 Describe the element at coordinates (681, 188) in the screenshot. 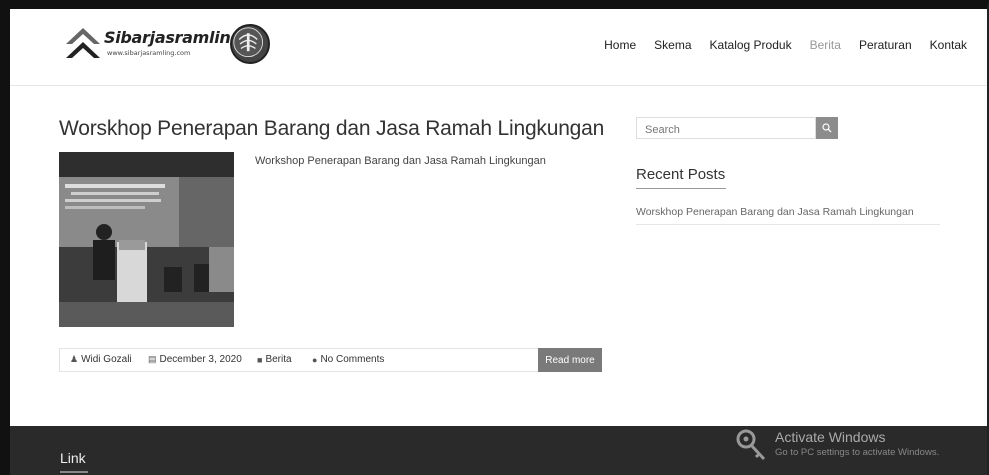

I see `recent-posts-underline` at that location.